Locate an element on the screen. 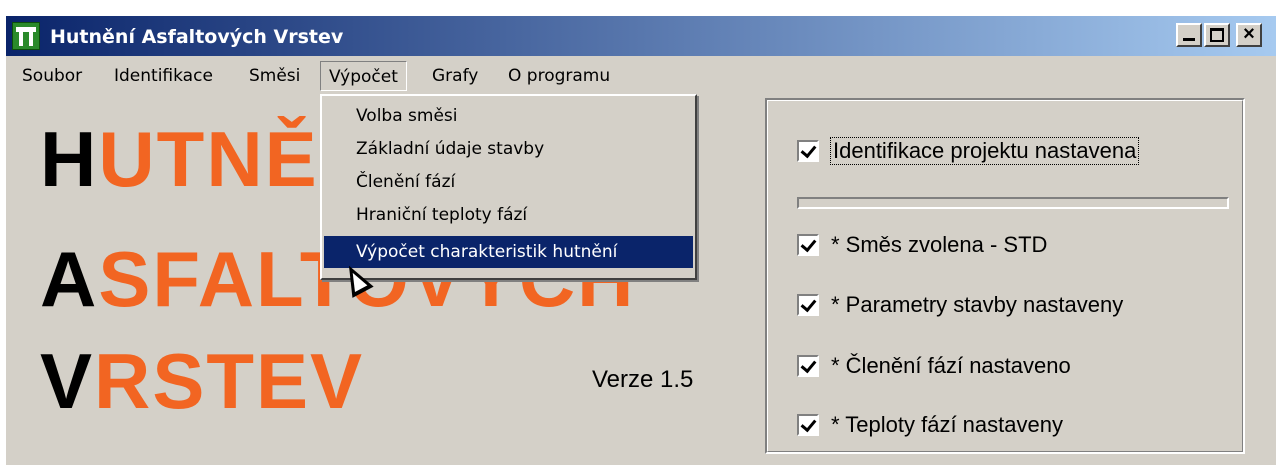 This screenshot has height=465, width=1276. menu-item-vypocet-charakteristik: Výpočet charakteristik hutnění is located at coordinates (508, 252).